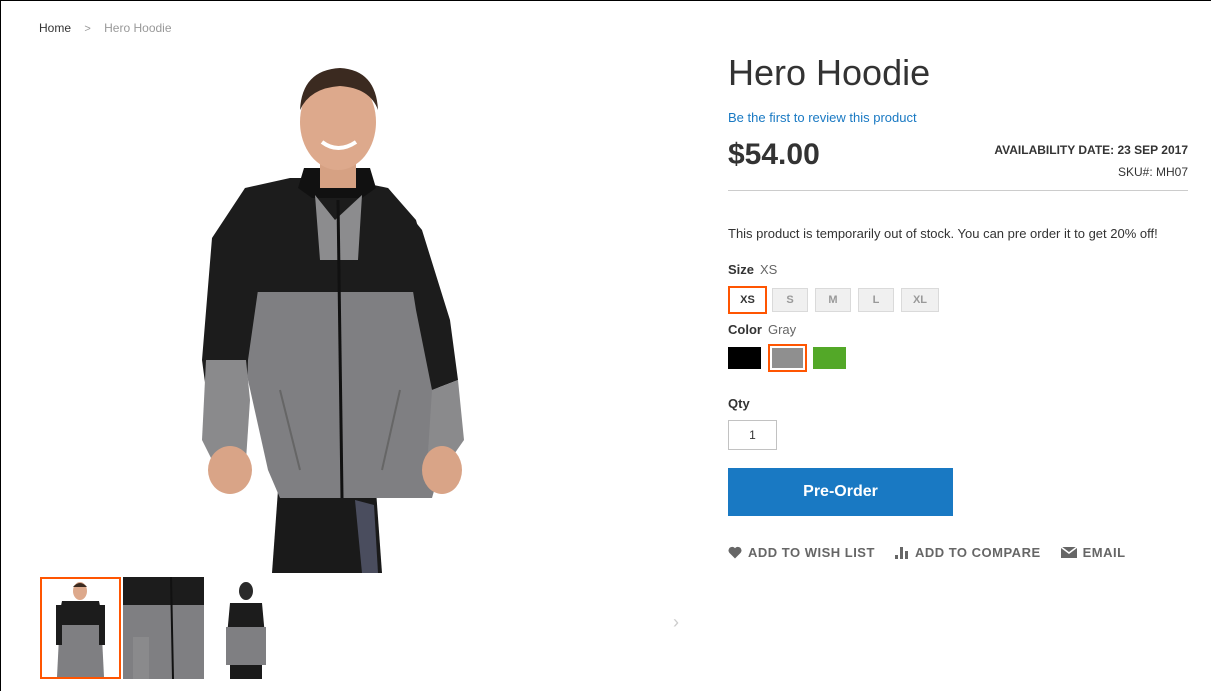 The image size is (1212, 692). I want to click on color-swatch-gray, so click(787, 358).